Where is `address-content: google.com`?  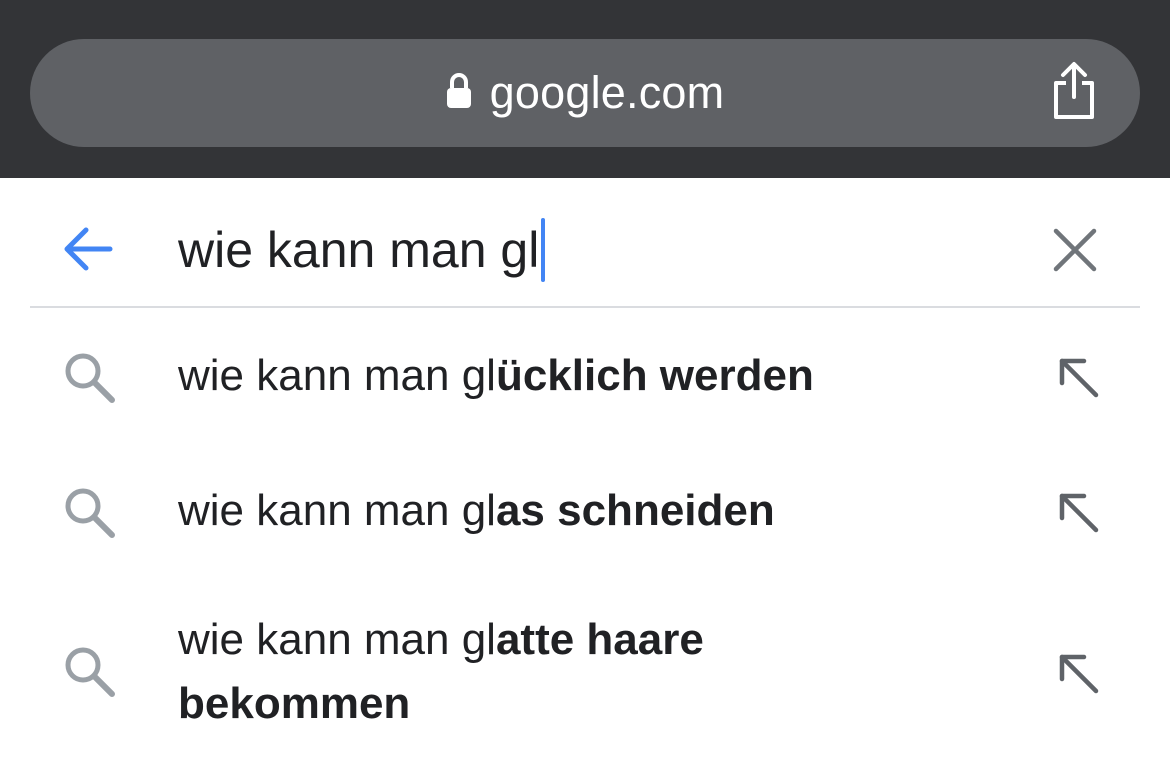 address-content: google.com is located at coordinates (585, 93).